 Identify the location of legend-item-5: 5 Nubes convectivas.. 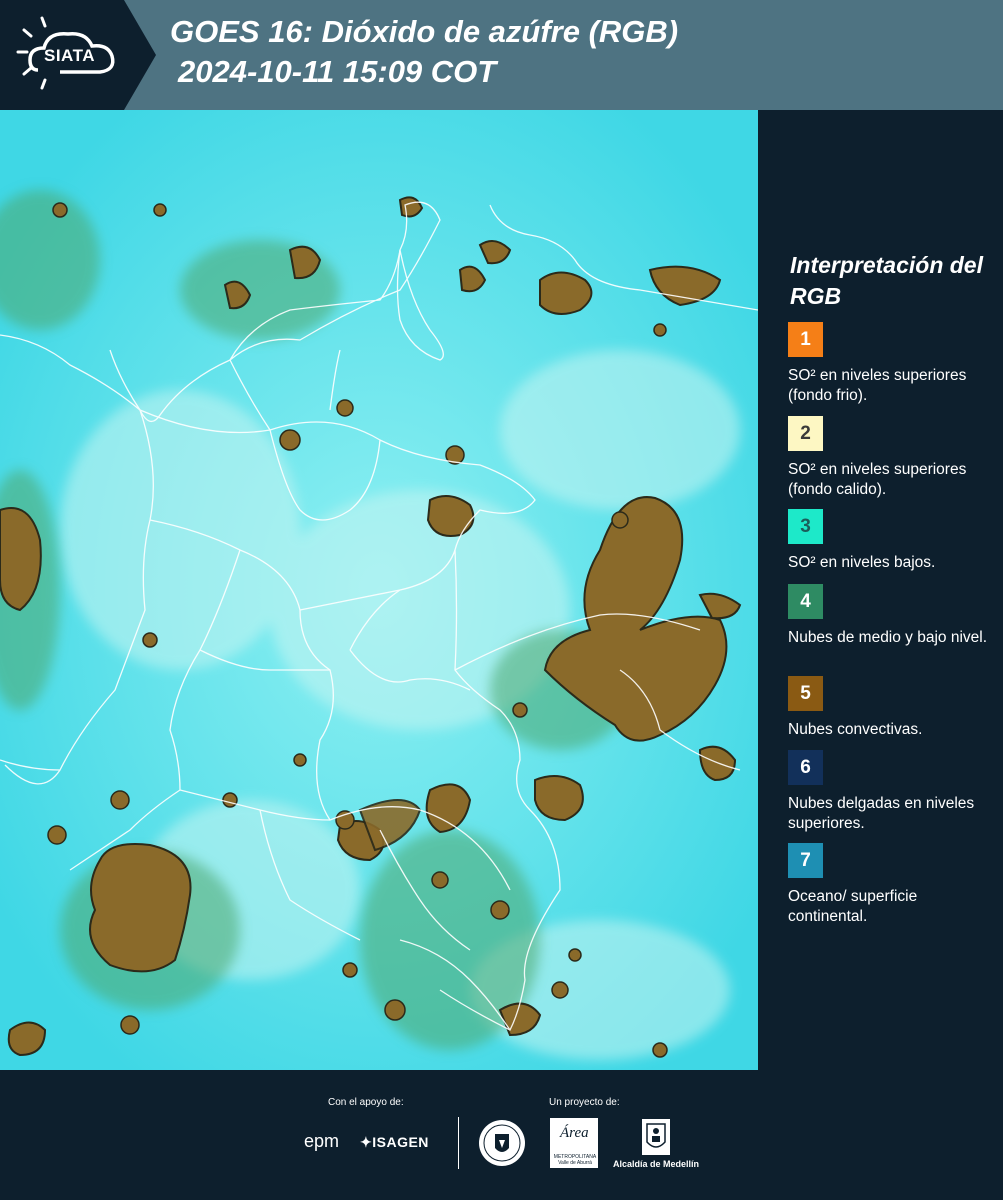
(888, 708).